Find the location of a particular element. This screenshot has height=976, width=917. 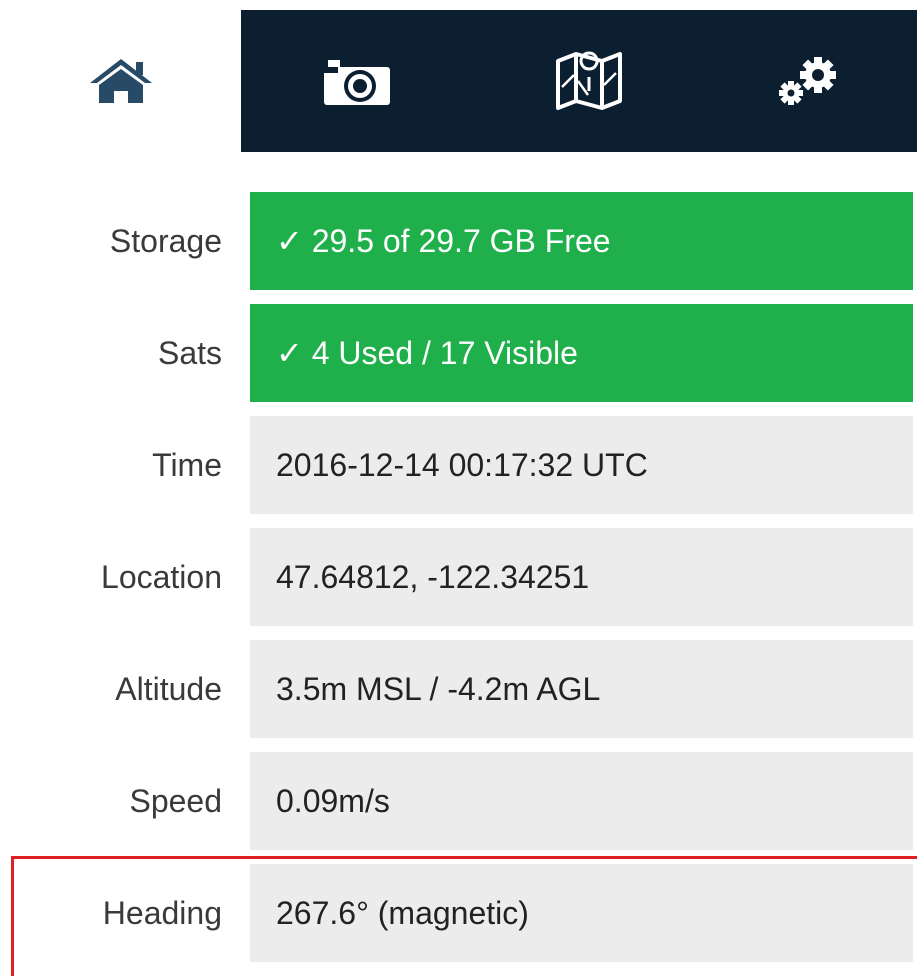

heading-value: 267.6° (magnetic) is located at coordinates (581, 913).